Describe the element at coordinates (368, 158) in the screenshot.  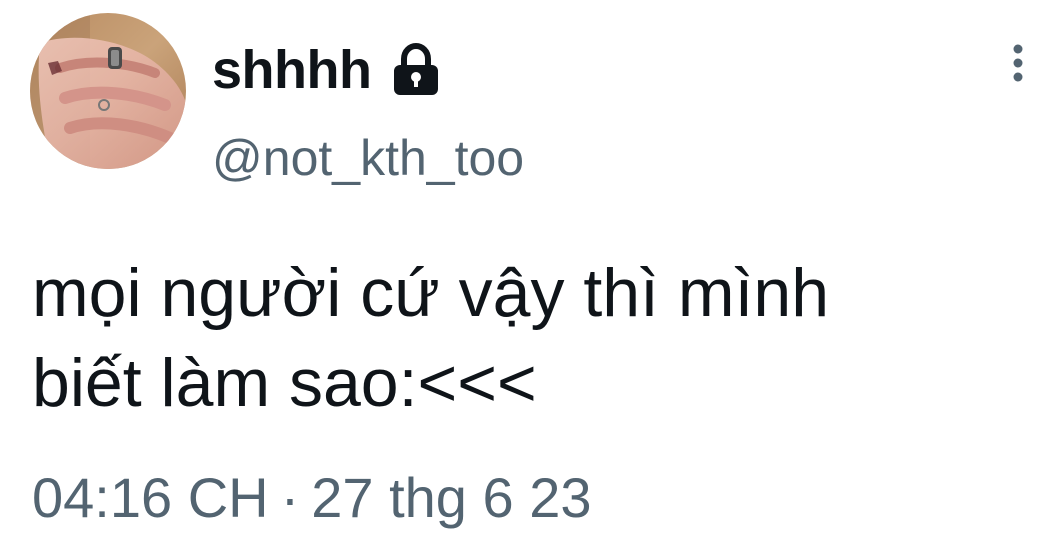
I see `author-handle: @not_kth_too` at that location.